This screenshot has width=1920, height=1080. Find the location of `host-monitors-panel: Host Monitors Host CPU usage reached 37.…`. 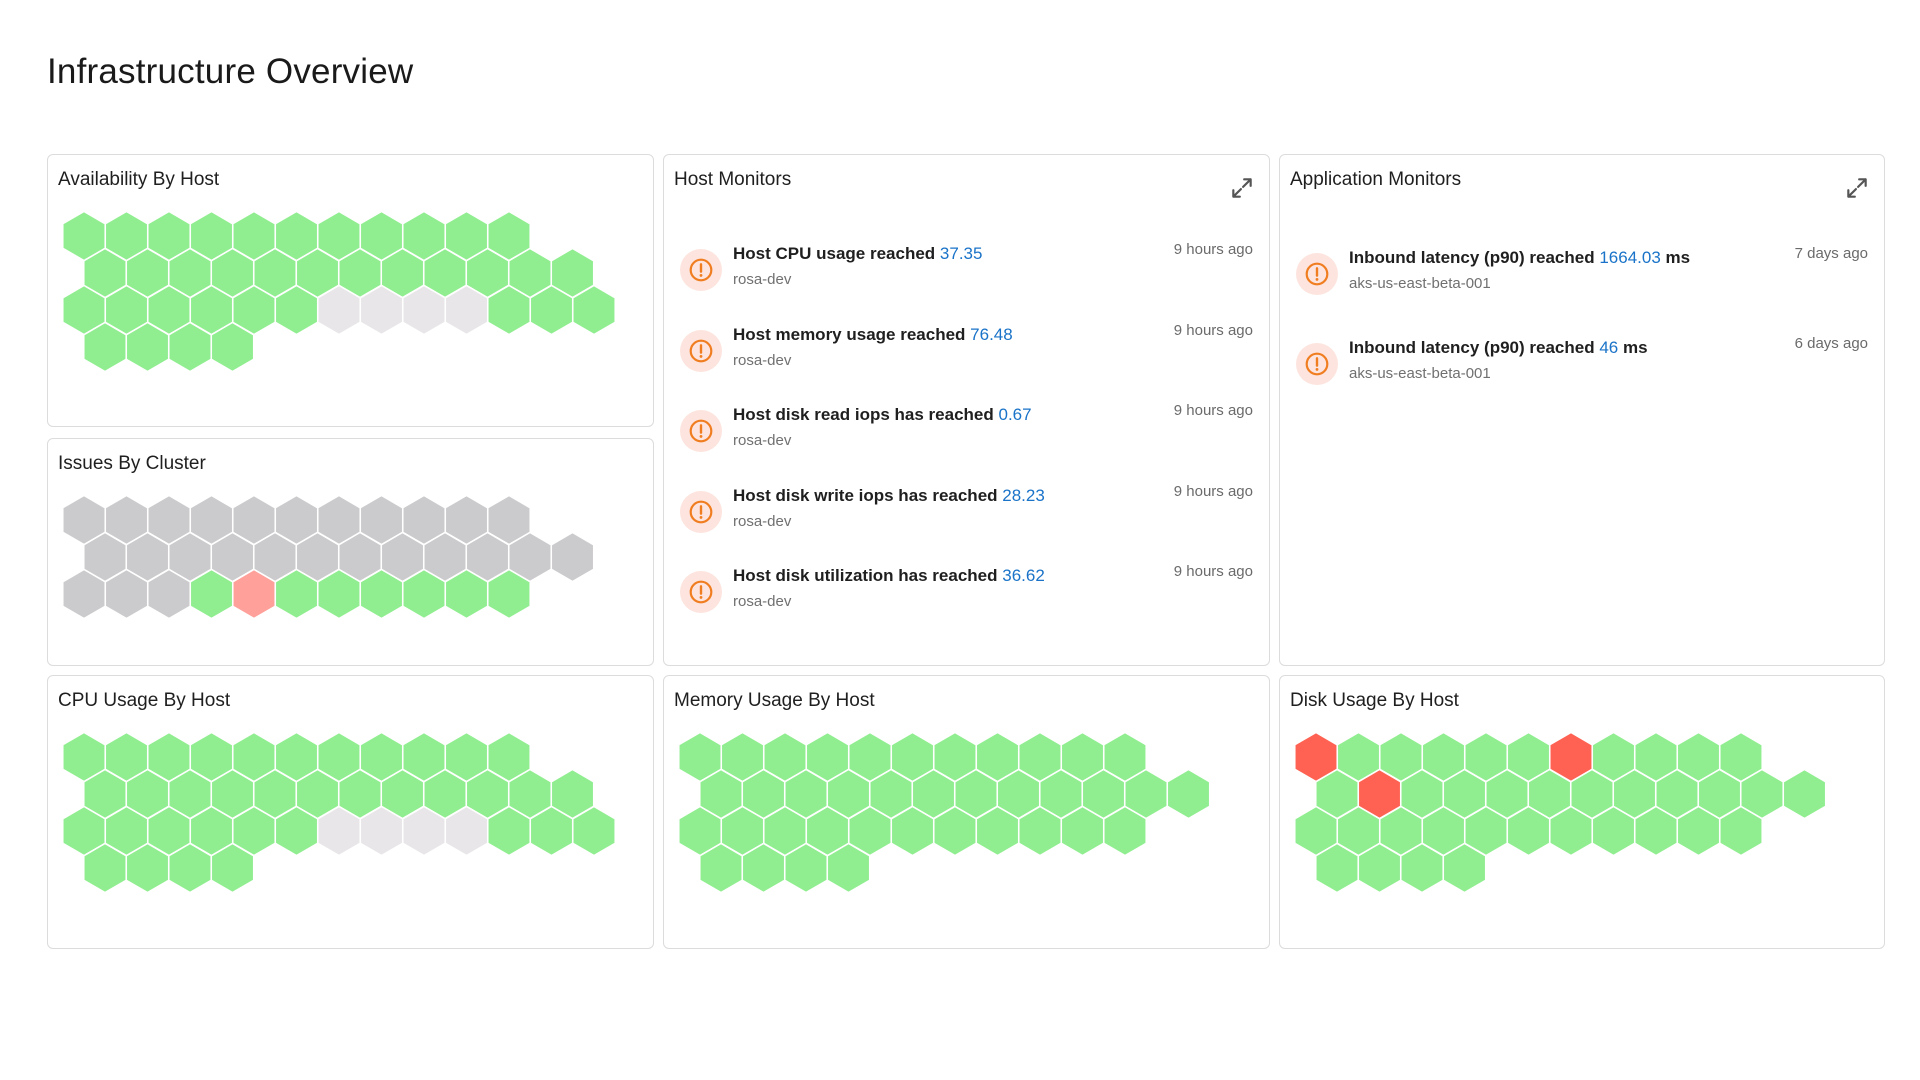

host-monitors-panel: Host Monitors Host CPU usage reached 37.… is located at coordinates (966, 410).